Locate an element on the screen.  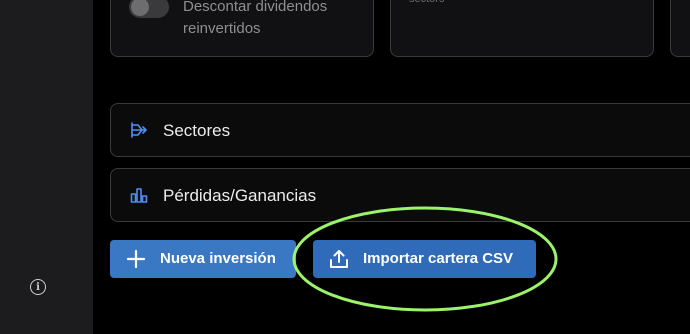
plus-icon is located at coordinates (136, 259).